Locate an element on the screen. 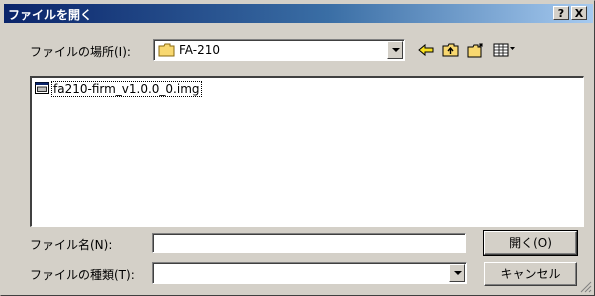 This screenshot has height=296, width=595. open-button: 開く(O) is located at coordinates (530, 243).